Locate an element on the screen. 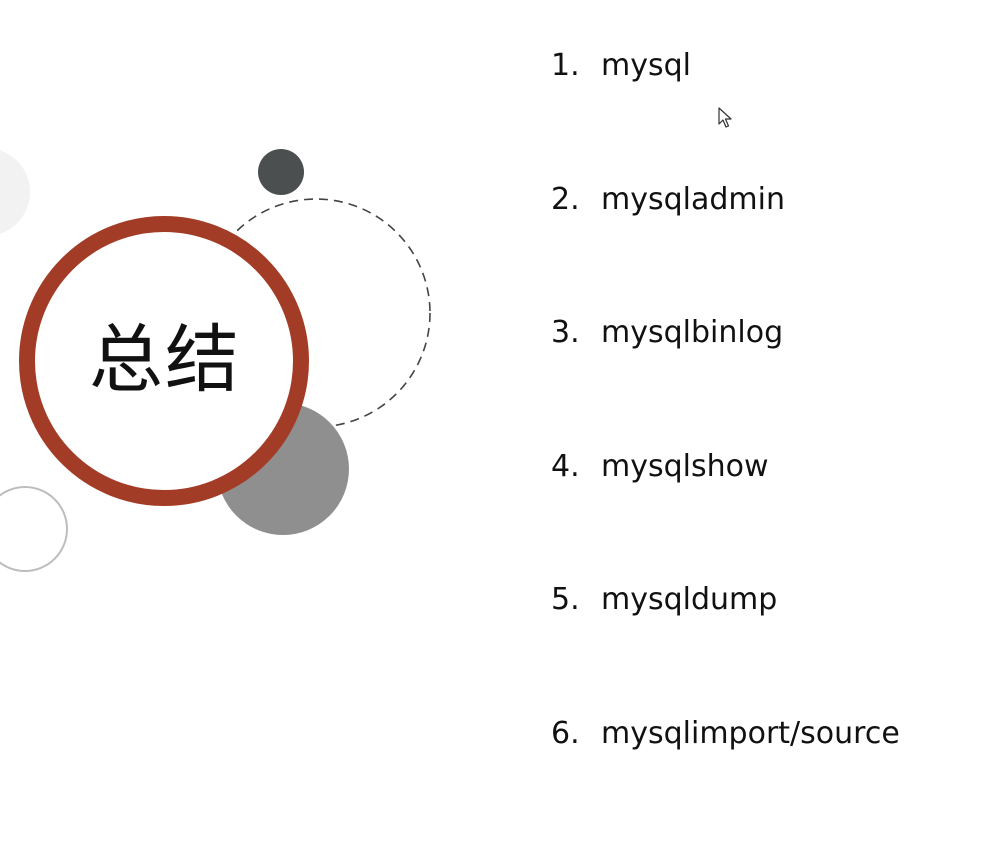 This screenshot has width=981, height=845. list-item-label: mysql is located at coordinates (646, 66).